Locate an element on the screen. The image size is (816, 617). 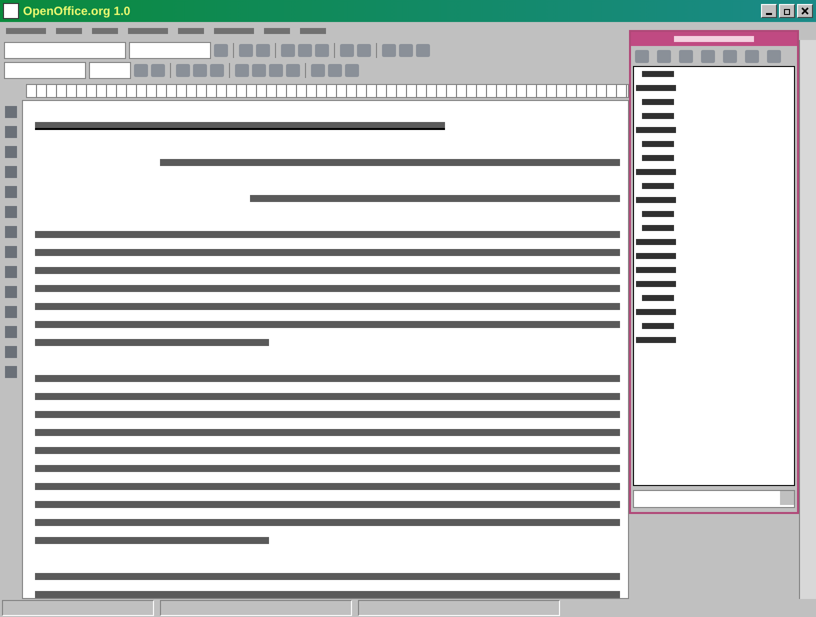
document-icon is located at coordinates (11, 11).